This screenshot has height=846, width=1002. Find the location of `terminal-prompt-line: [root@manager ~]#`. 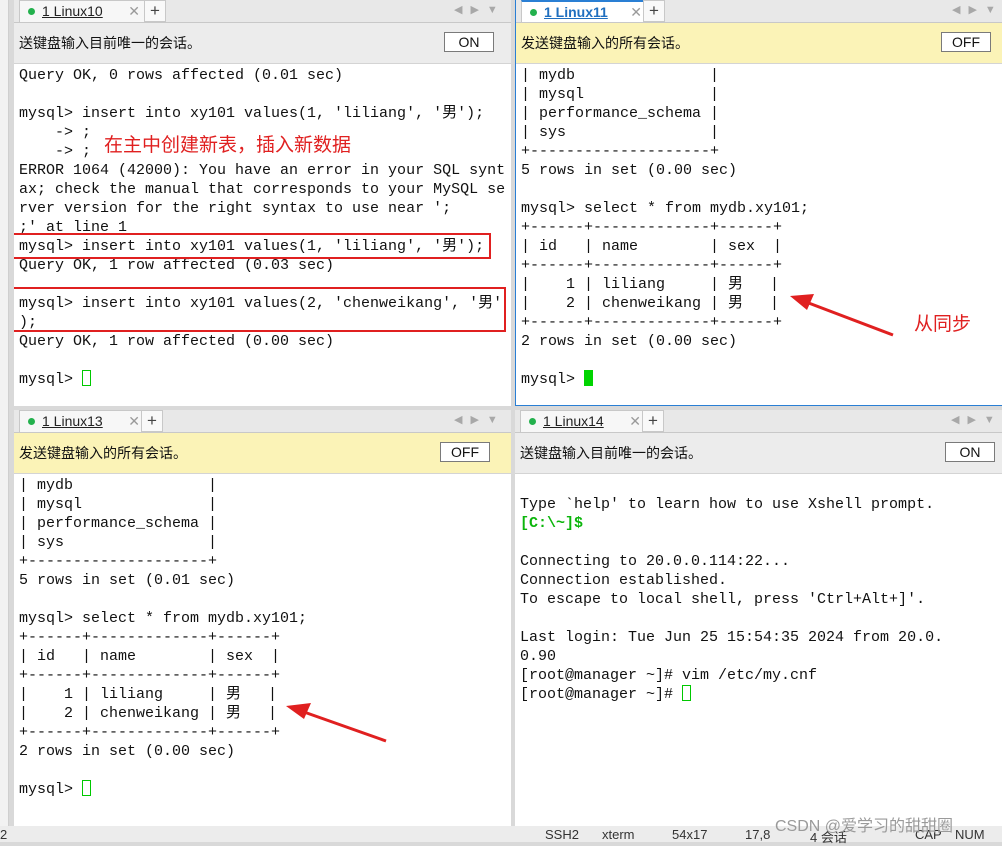

terminal-prompt-line: [root@manager ~]# is located at coordinates (761, 694).